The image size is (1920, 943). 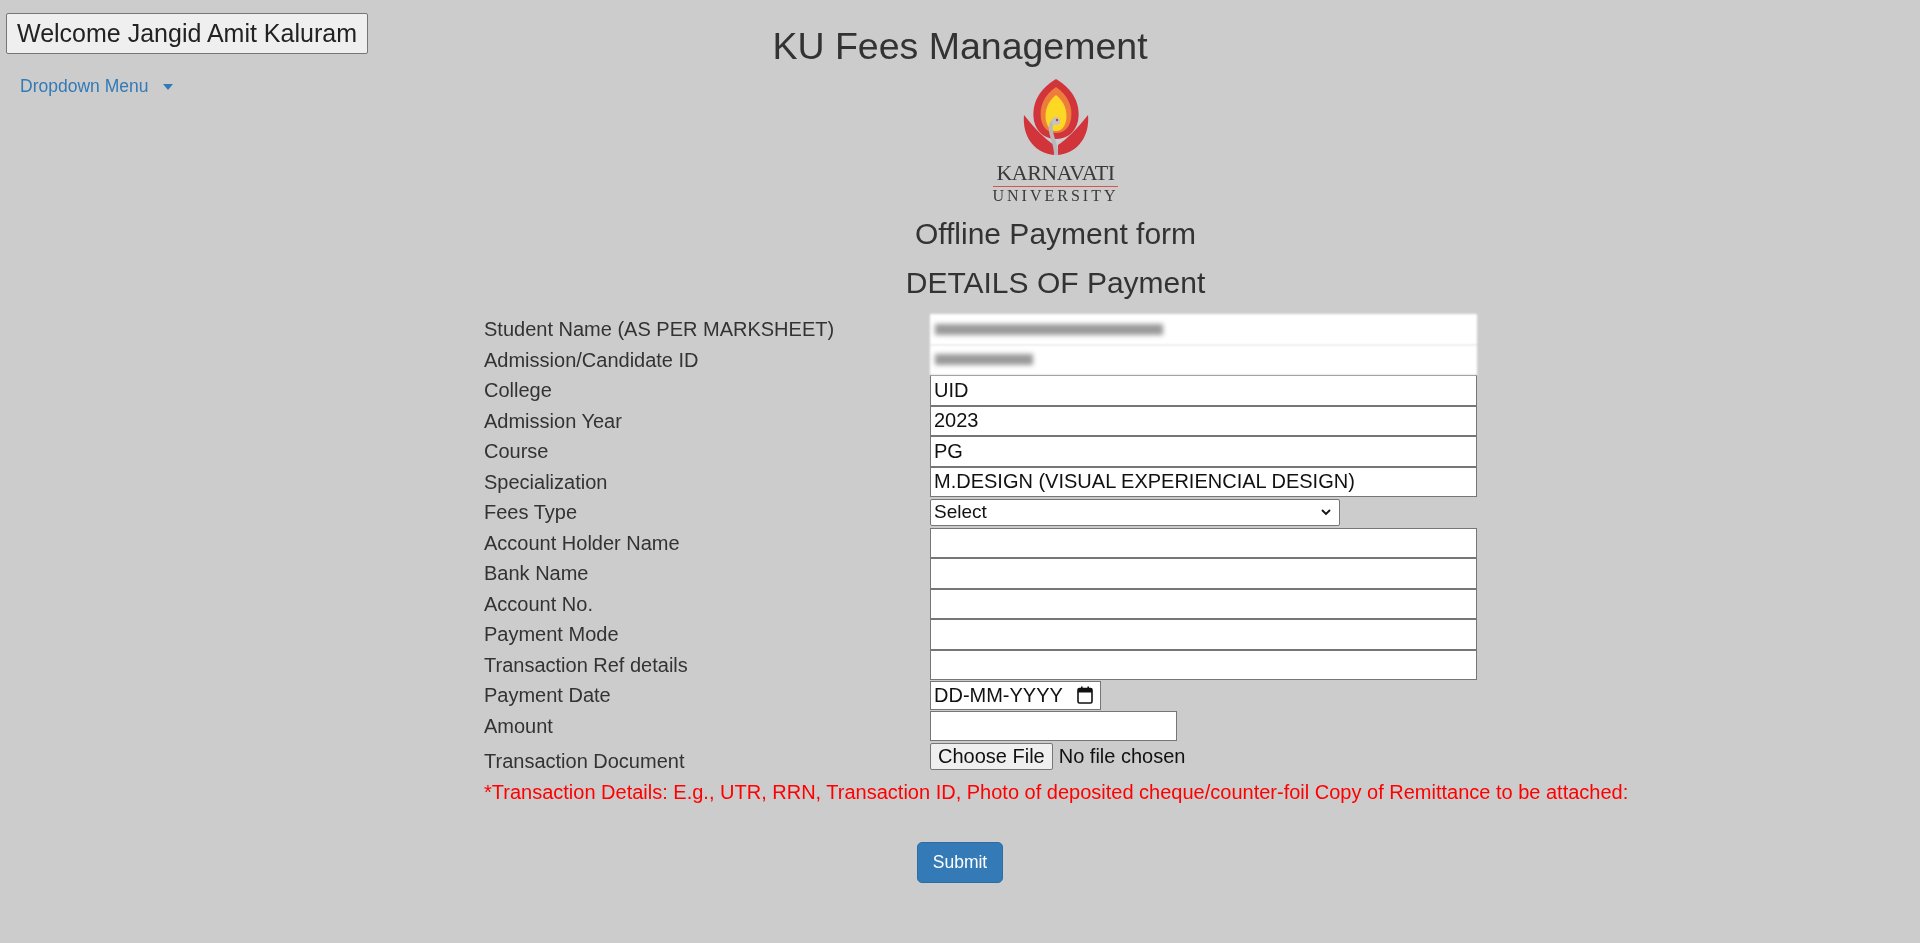 What do you see at coordinates (1203, 451) in the screenshot?
I see `input-field: PG` at bounding box center [1203, 451].